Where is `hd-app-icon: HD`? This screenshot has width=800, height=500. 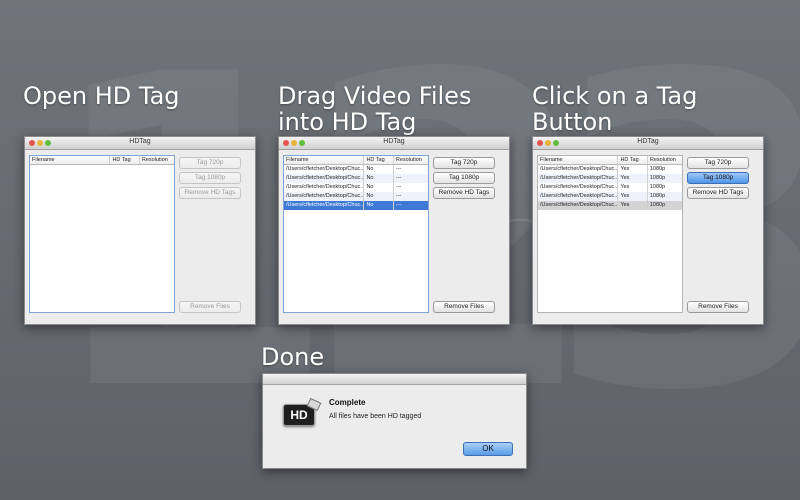 hd-app-icon: HD is located at coordinates (302, 411).